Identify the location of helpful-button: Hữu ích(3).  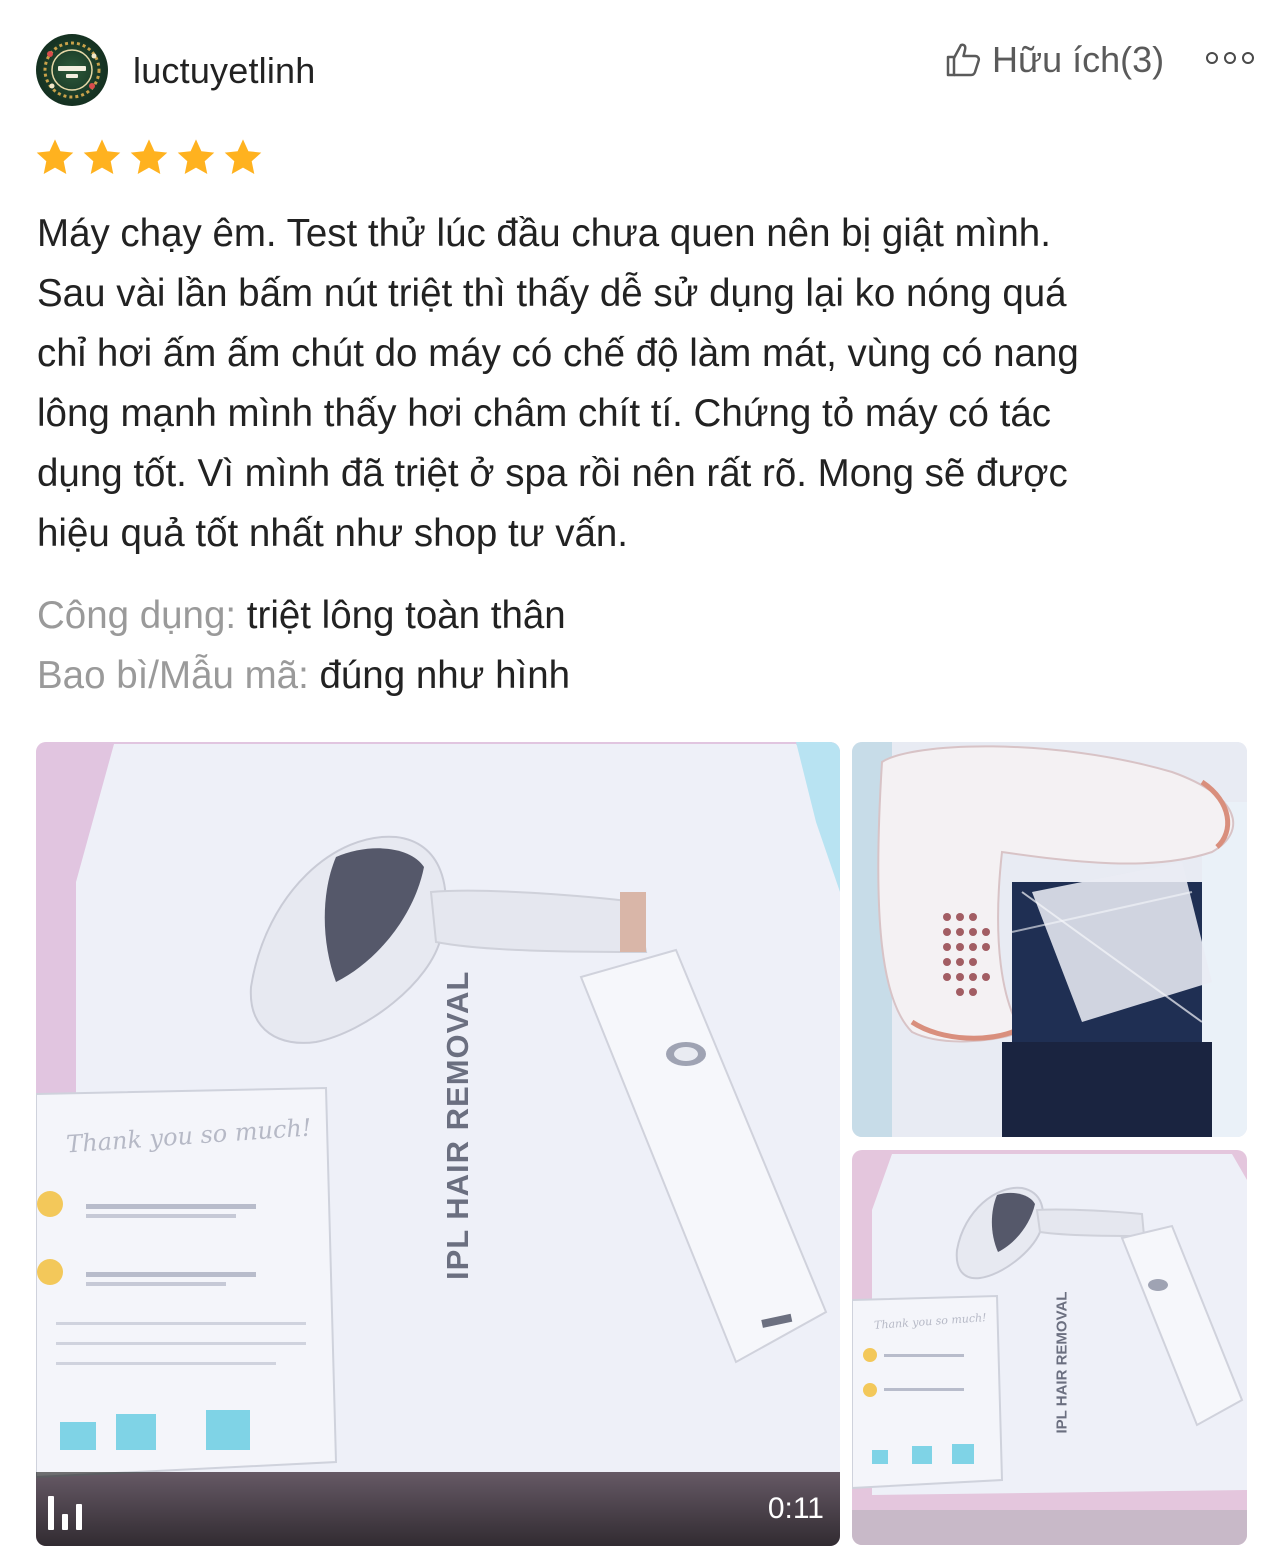
(1054, 60).